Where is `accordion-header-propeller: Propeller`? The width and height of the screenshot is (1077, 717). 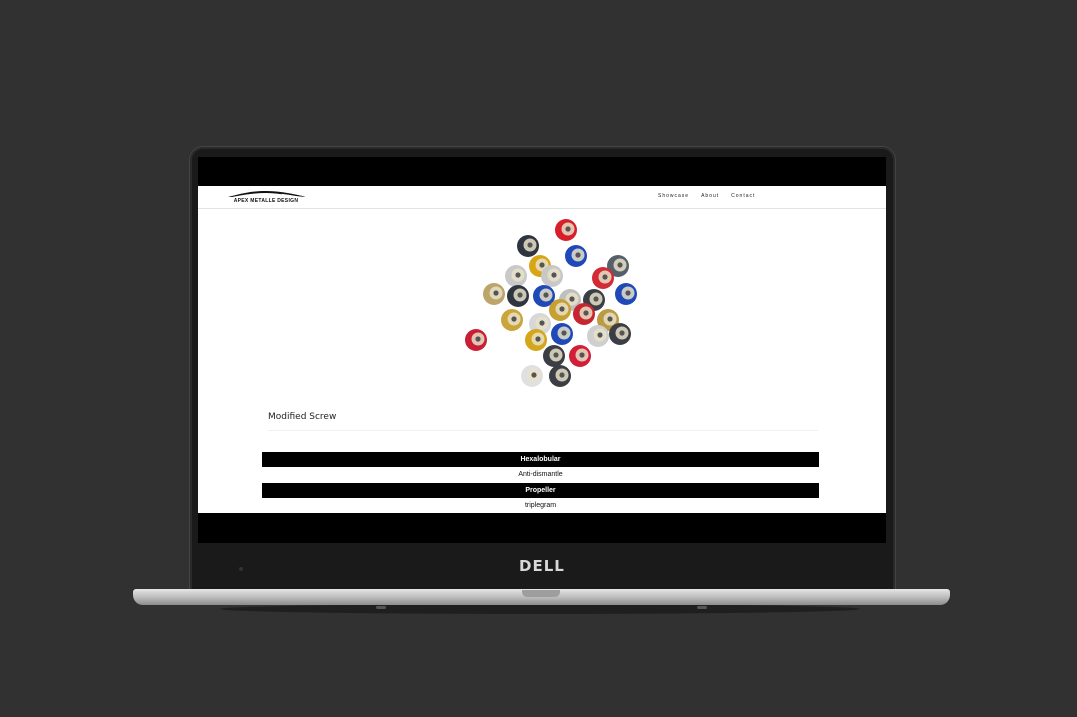 accordion-header-propeller: Propeller is located at coordinates (540, 490).